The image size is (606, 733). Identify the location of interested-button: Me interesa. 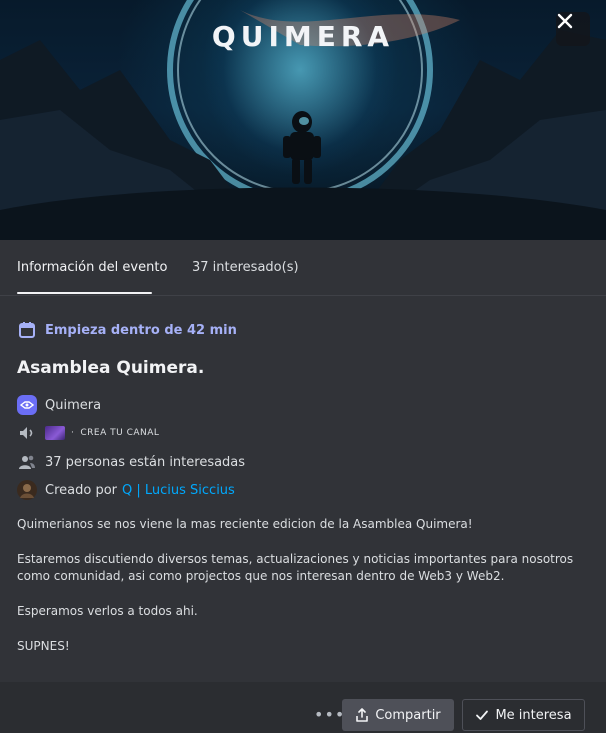
(523, 715).